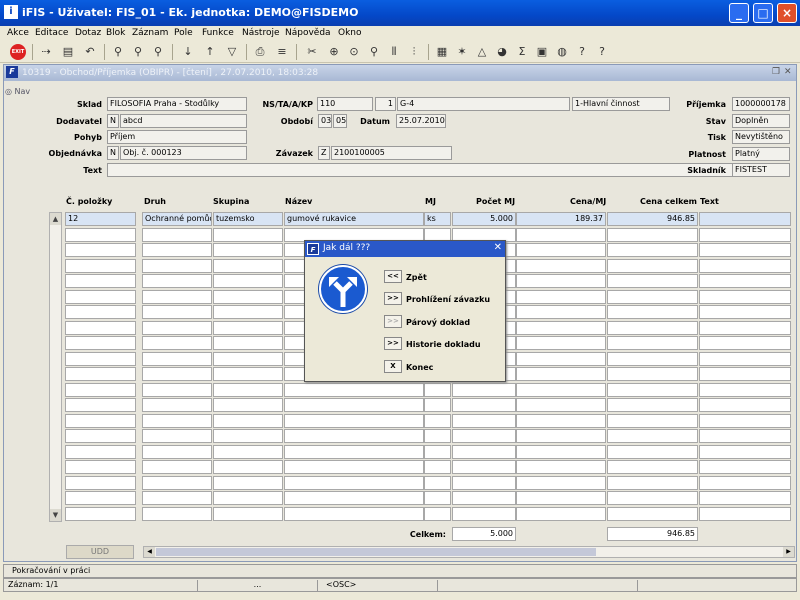 The image size is (800, 600). What do you see at coordinates (210, 52) in the screenshot?
I see `sort-desc-icon: ↑` at bounding box center [210, 52].